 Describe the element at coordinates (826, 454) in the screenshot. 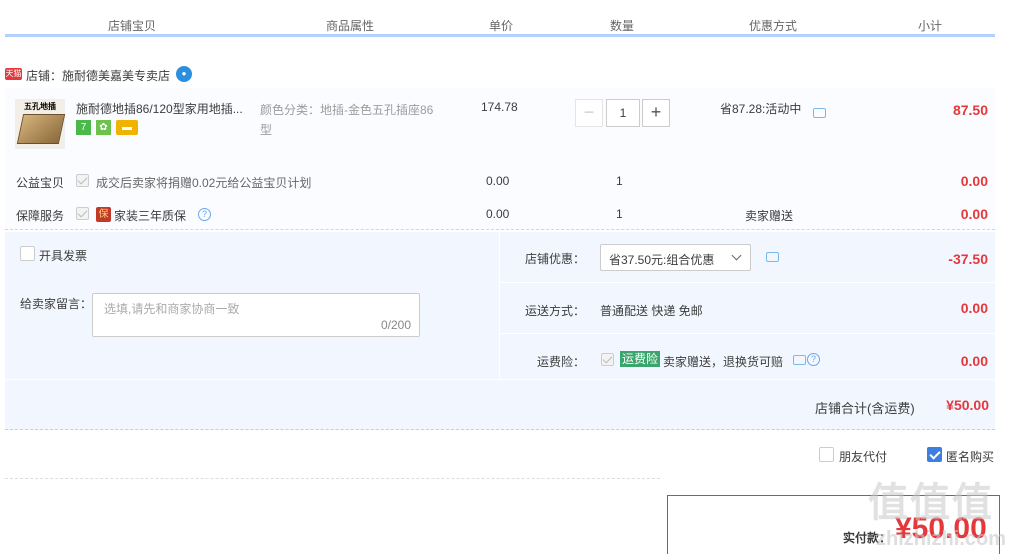

I see `friend-pay-checkbox` at that location.